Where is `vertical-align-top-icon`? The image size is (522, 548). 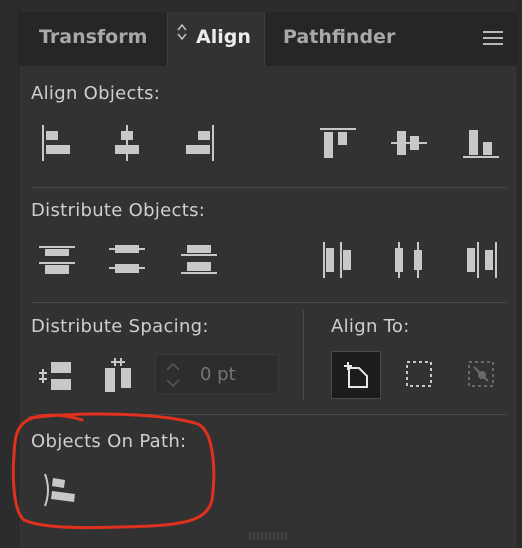
vertical-align-top-icon is located at coordinates (338, 143).